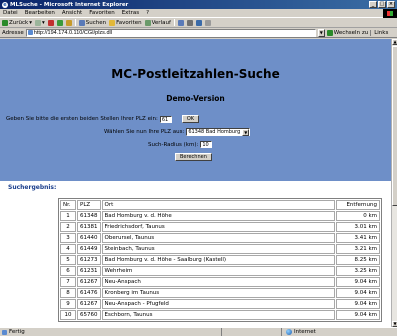  What do you see at coordinates (68, 293) in the screenshot?
I see `cell-nr: 8` at bounding box center [68, 293].